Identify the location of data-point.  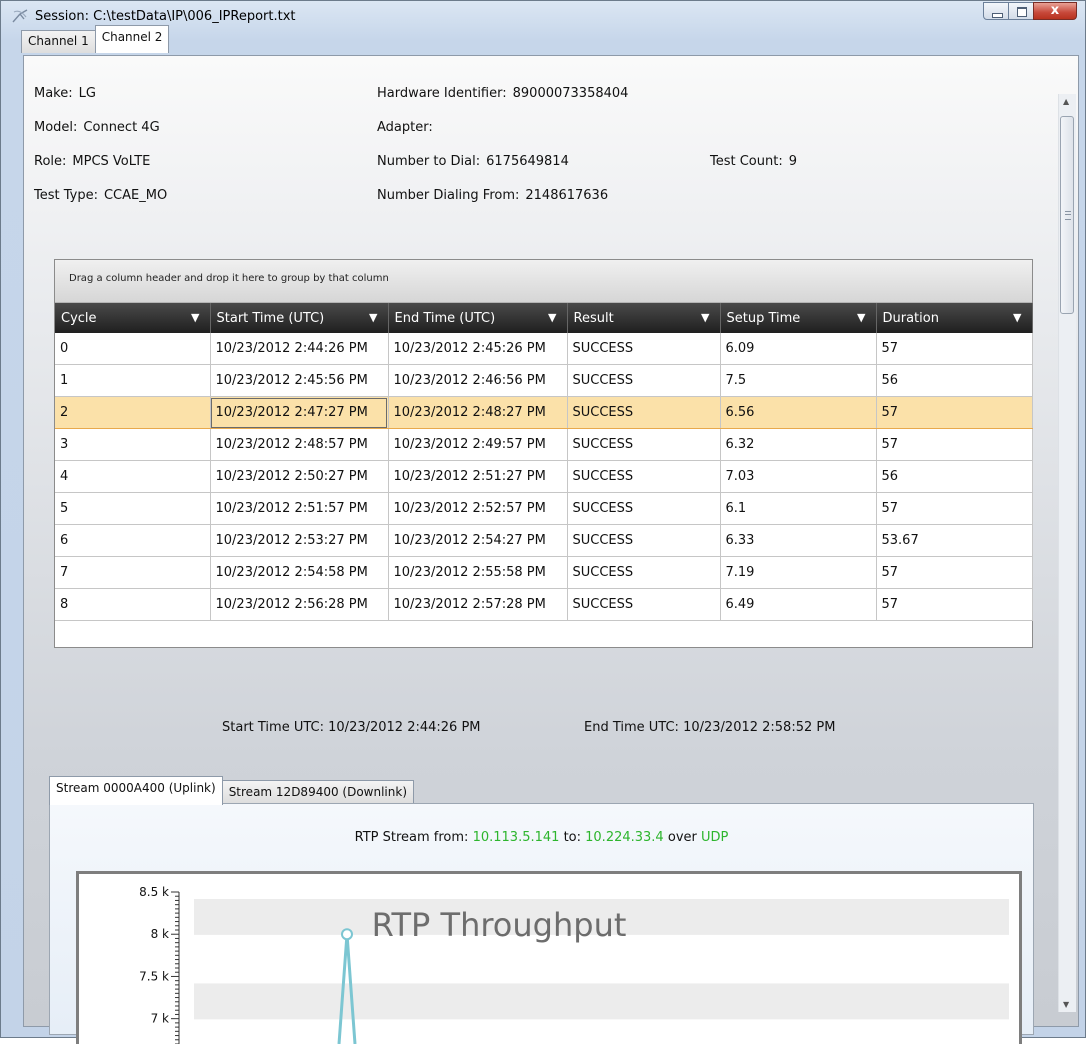
(347, 934).